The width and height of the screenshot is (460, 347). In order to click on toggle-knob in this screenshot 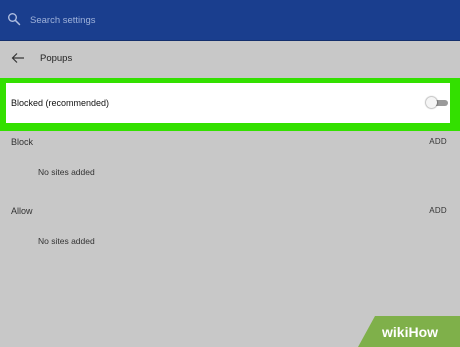, I will do `click(431, 102)`.